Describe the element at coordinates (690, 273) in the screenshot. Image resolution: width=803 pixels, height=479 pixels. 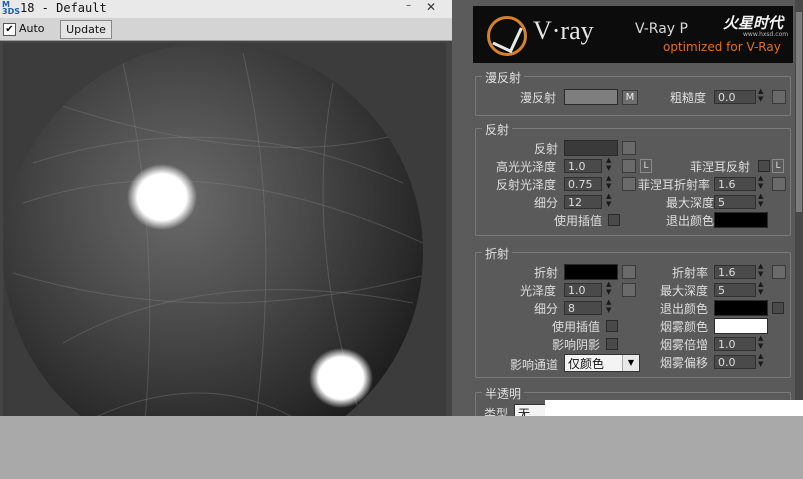
I see `ior-label: 折射率` at that location.